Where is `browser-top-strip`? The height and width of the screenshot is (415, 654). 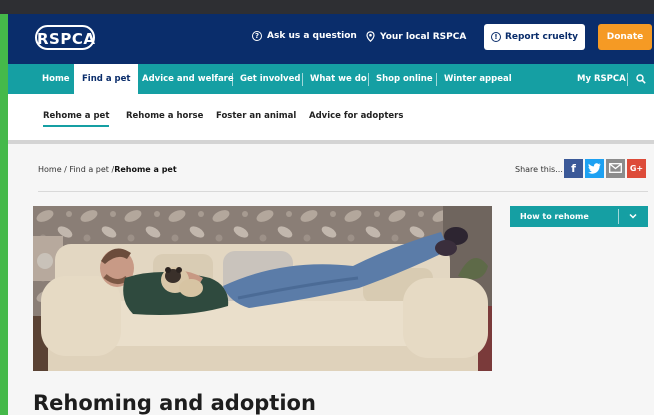
browser-top-strip is located at coordinates (327, 7).